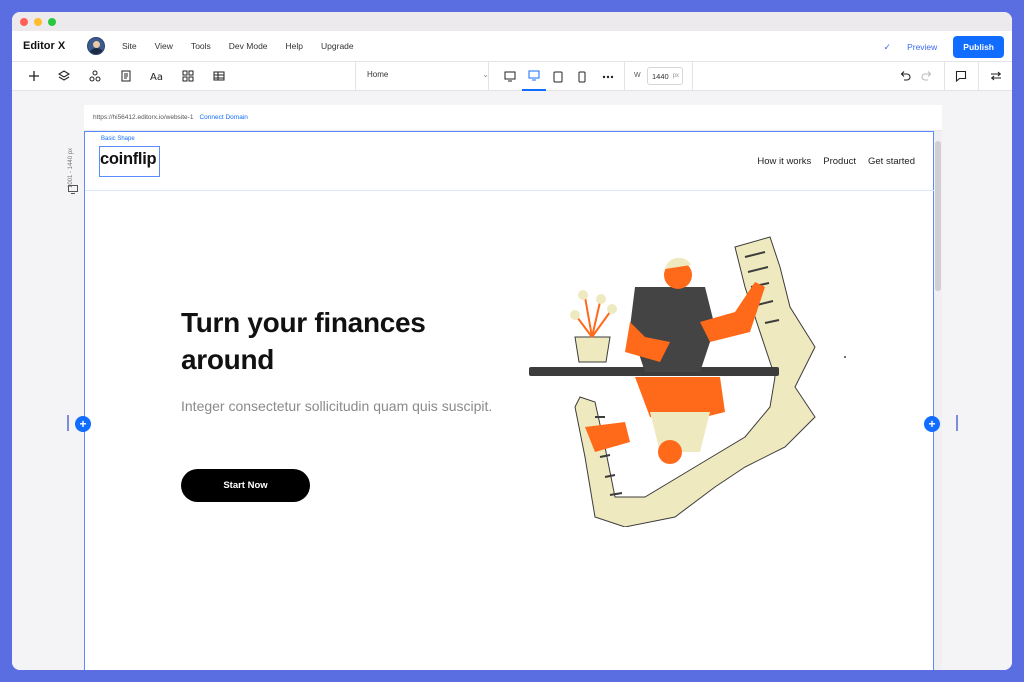 This screenshot has height=682, width=1024. Describe the element at coordinates (245, 485) in the screenshot. I see `start-now-button: Start Now` at that location.